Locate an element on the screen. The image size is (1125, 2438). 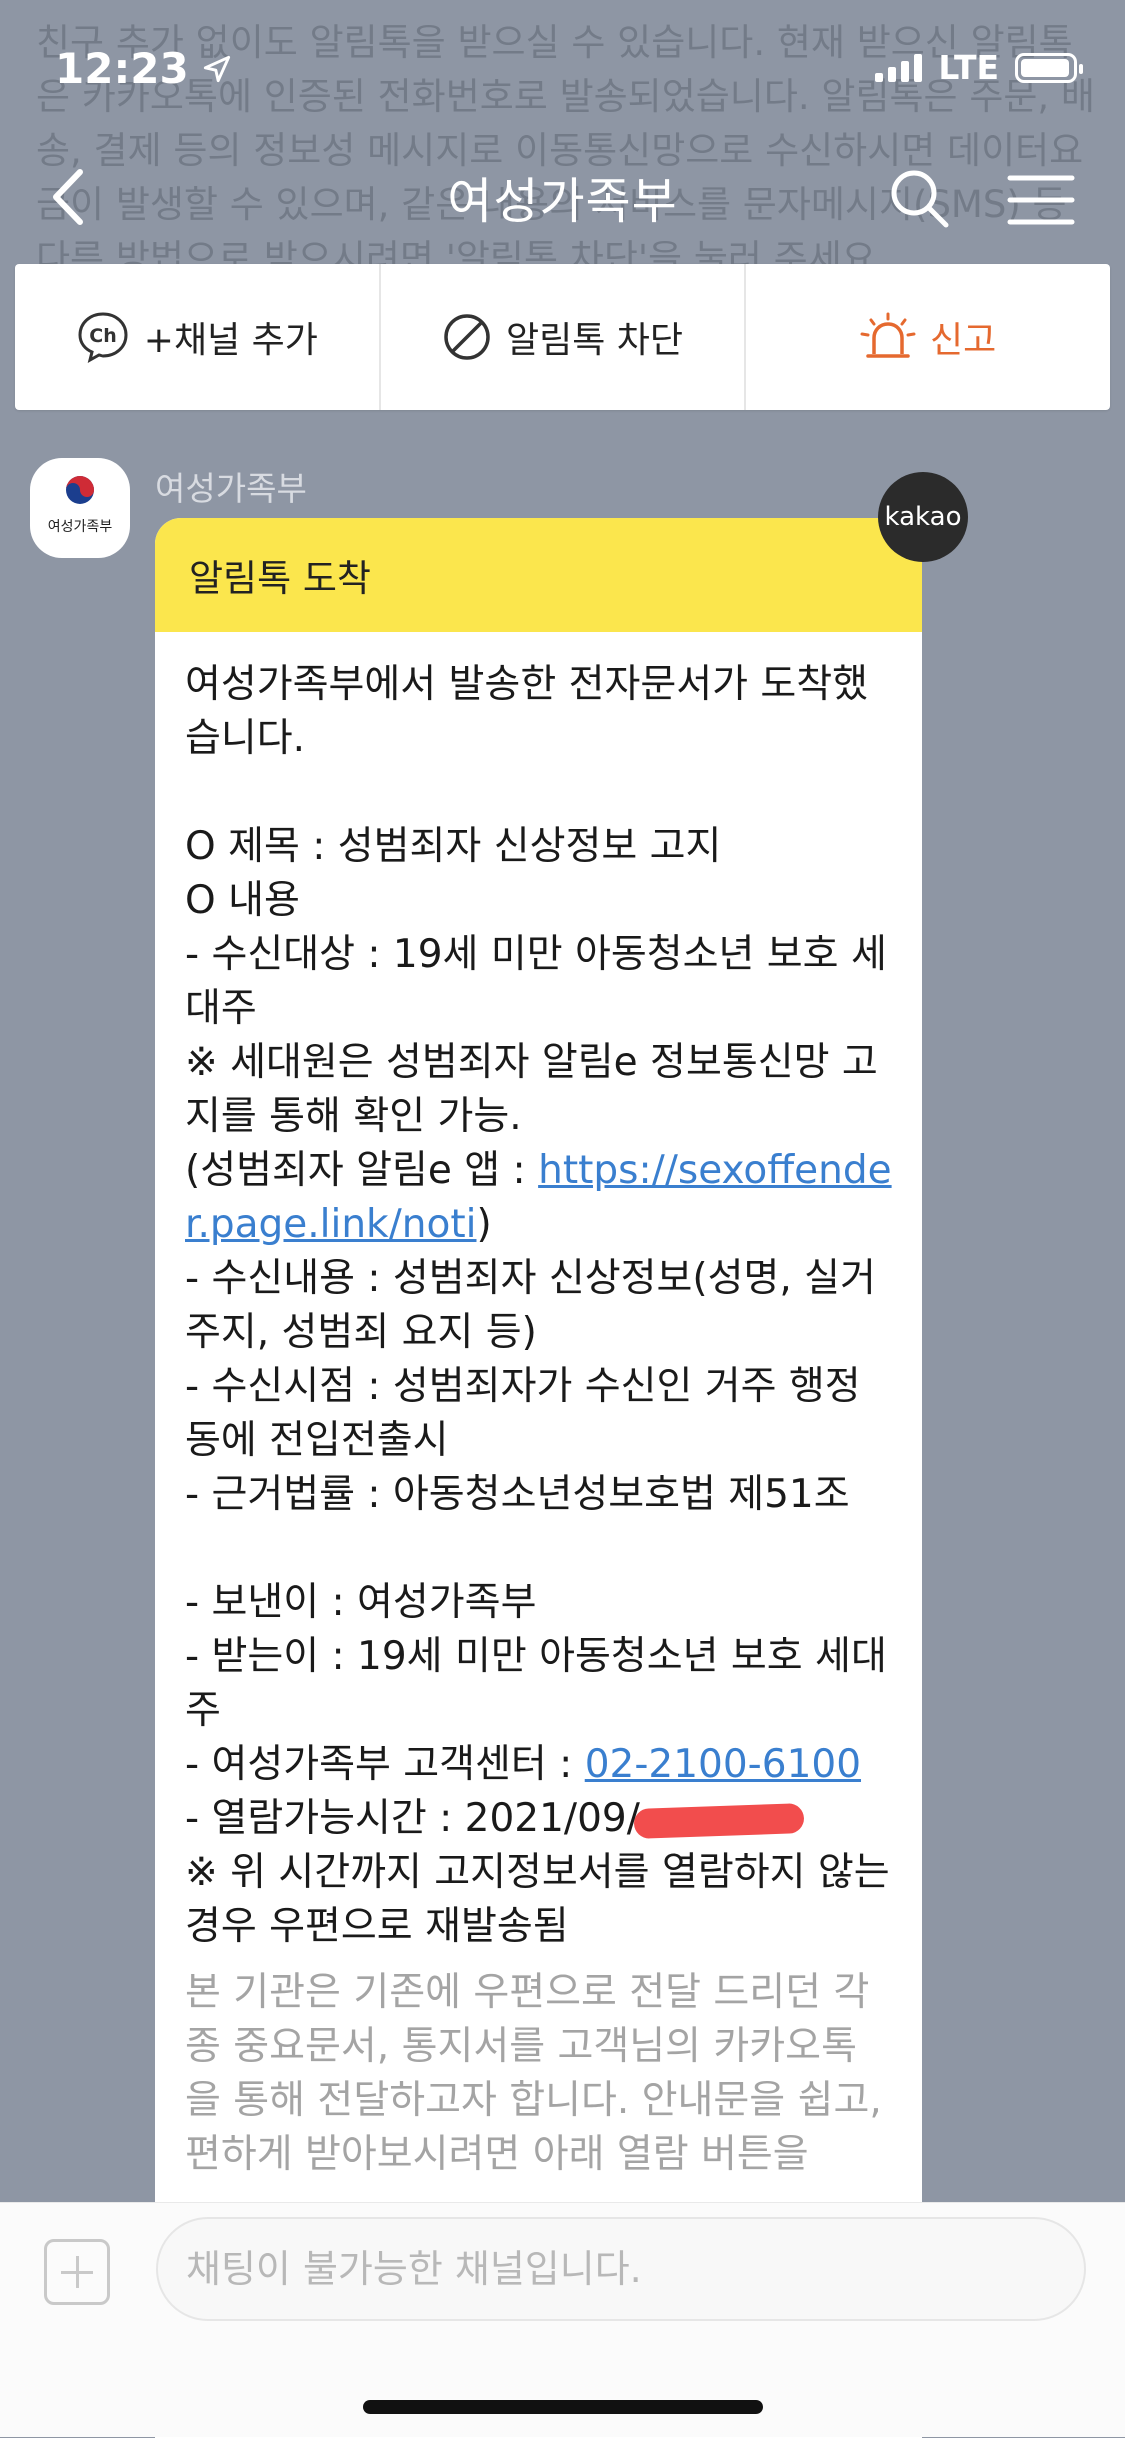
home-indicator is located at coordinates (563, 2407).